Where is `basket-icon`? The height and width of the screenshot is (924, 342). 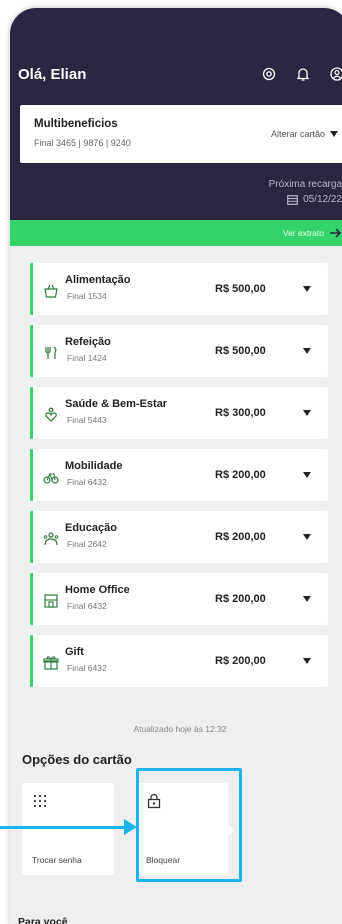 basket-icon is located at coordinates (51, 291).